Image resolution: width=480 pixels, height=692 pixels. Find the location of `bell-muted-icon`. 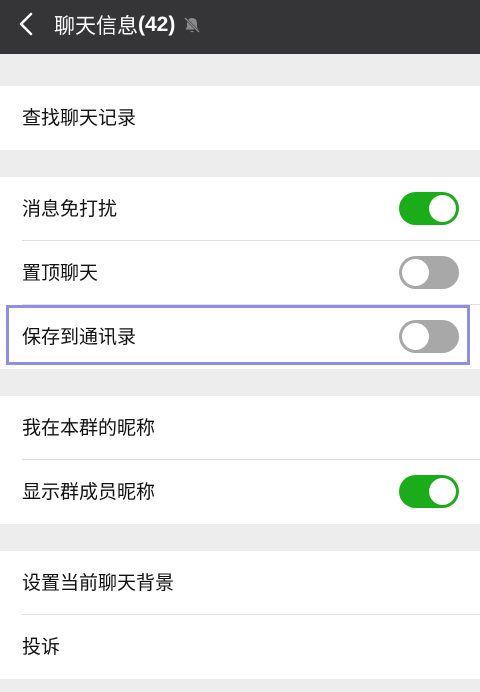

bell-muted-icon is located at coordinates (192, 25).